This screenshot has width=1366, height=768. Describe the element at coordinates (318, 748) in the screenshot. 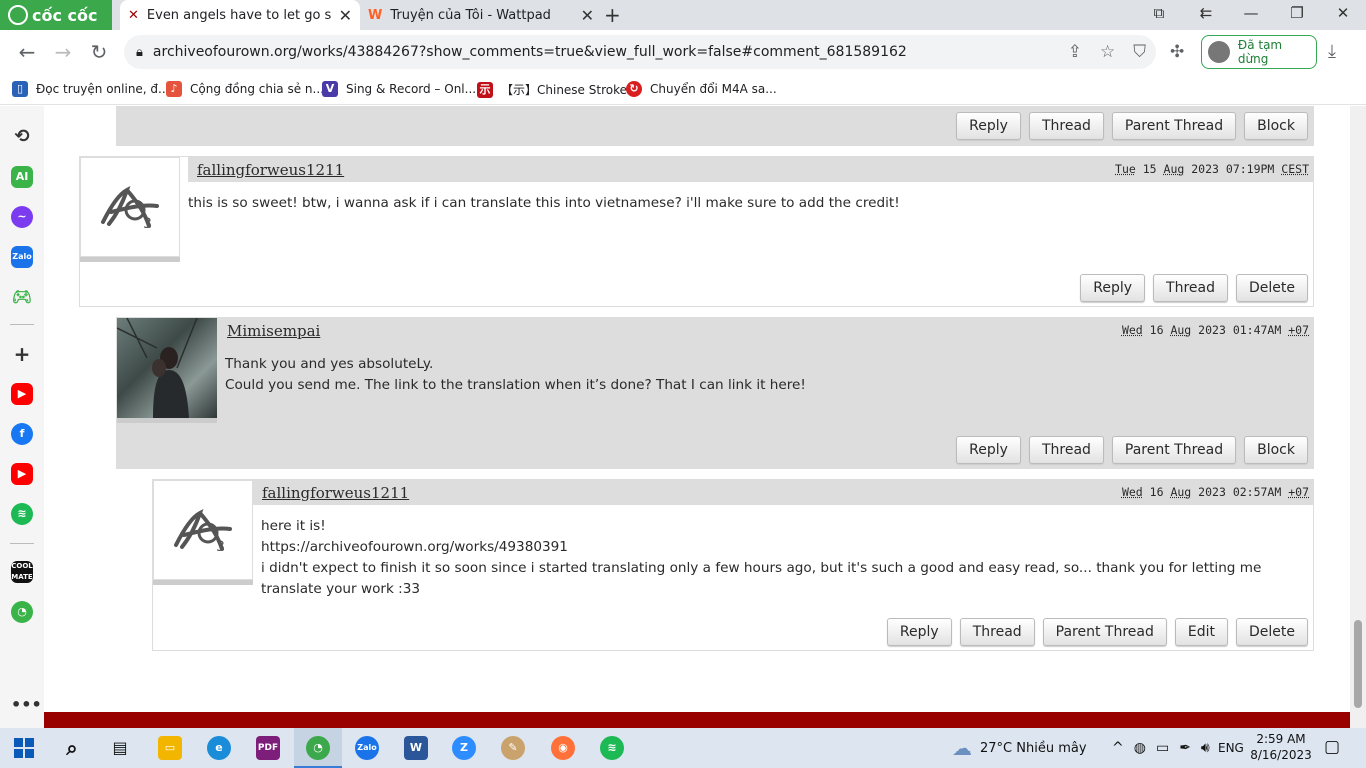

I see `coccoc-taskbar-icon: ◔` at that location.